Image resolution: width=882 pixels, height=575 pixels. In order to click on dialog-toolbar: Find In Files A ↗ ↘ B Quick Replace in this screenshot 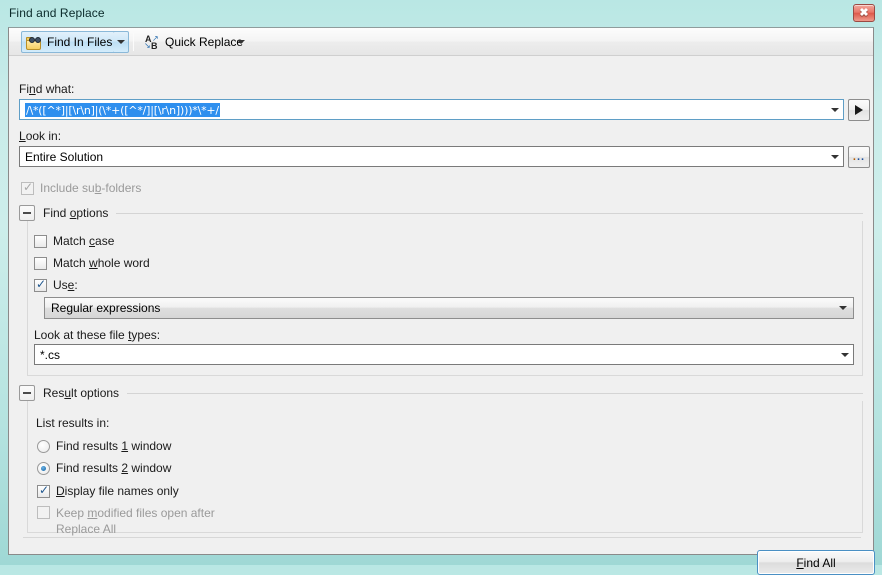, I will do `click(441, 42)`.